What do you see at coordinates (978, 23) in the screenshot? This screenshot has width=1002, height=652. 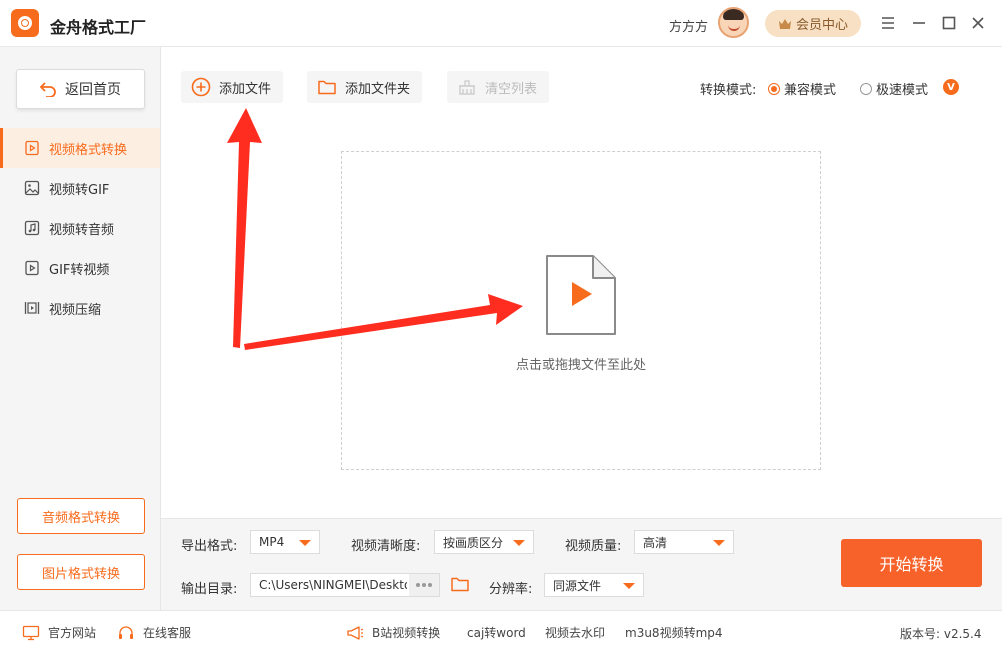 I see `close-icon` at bounding box center [978, 23].